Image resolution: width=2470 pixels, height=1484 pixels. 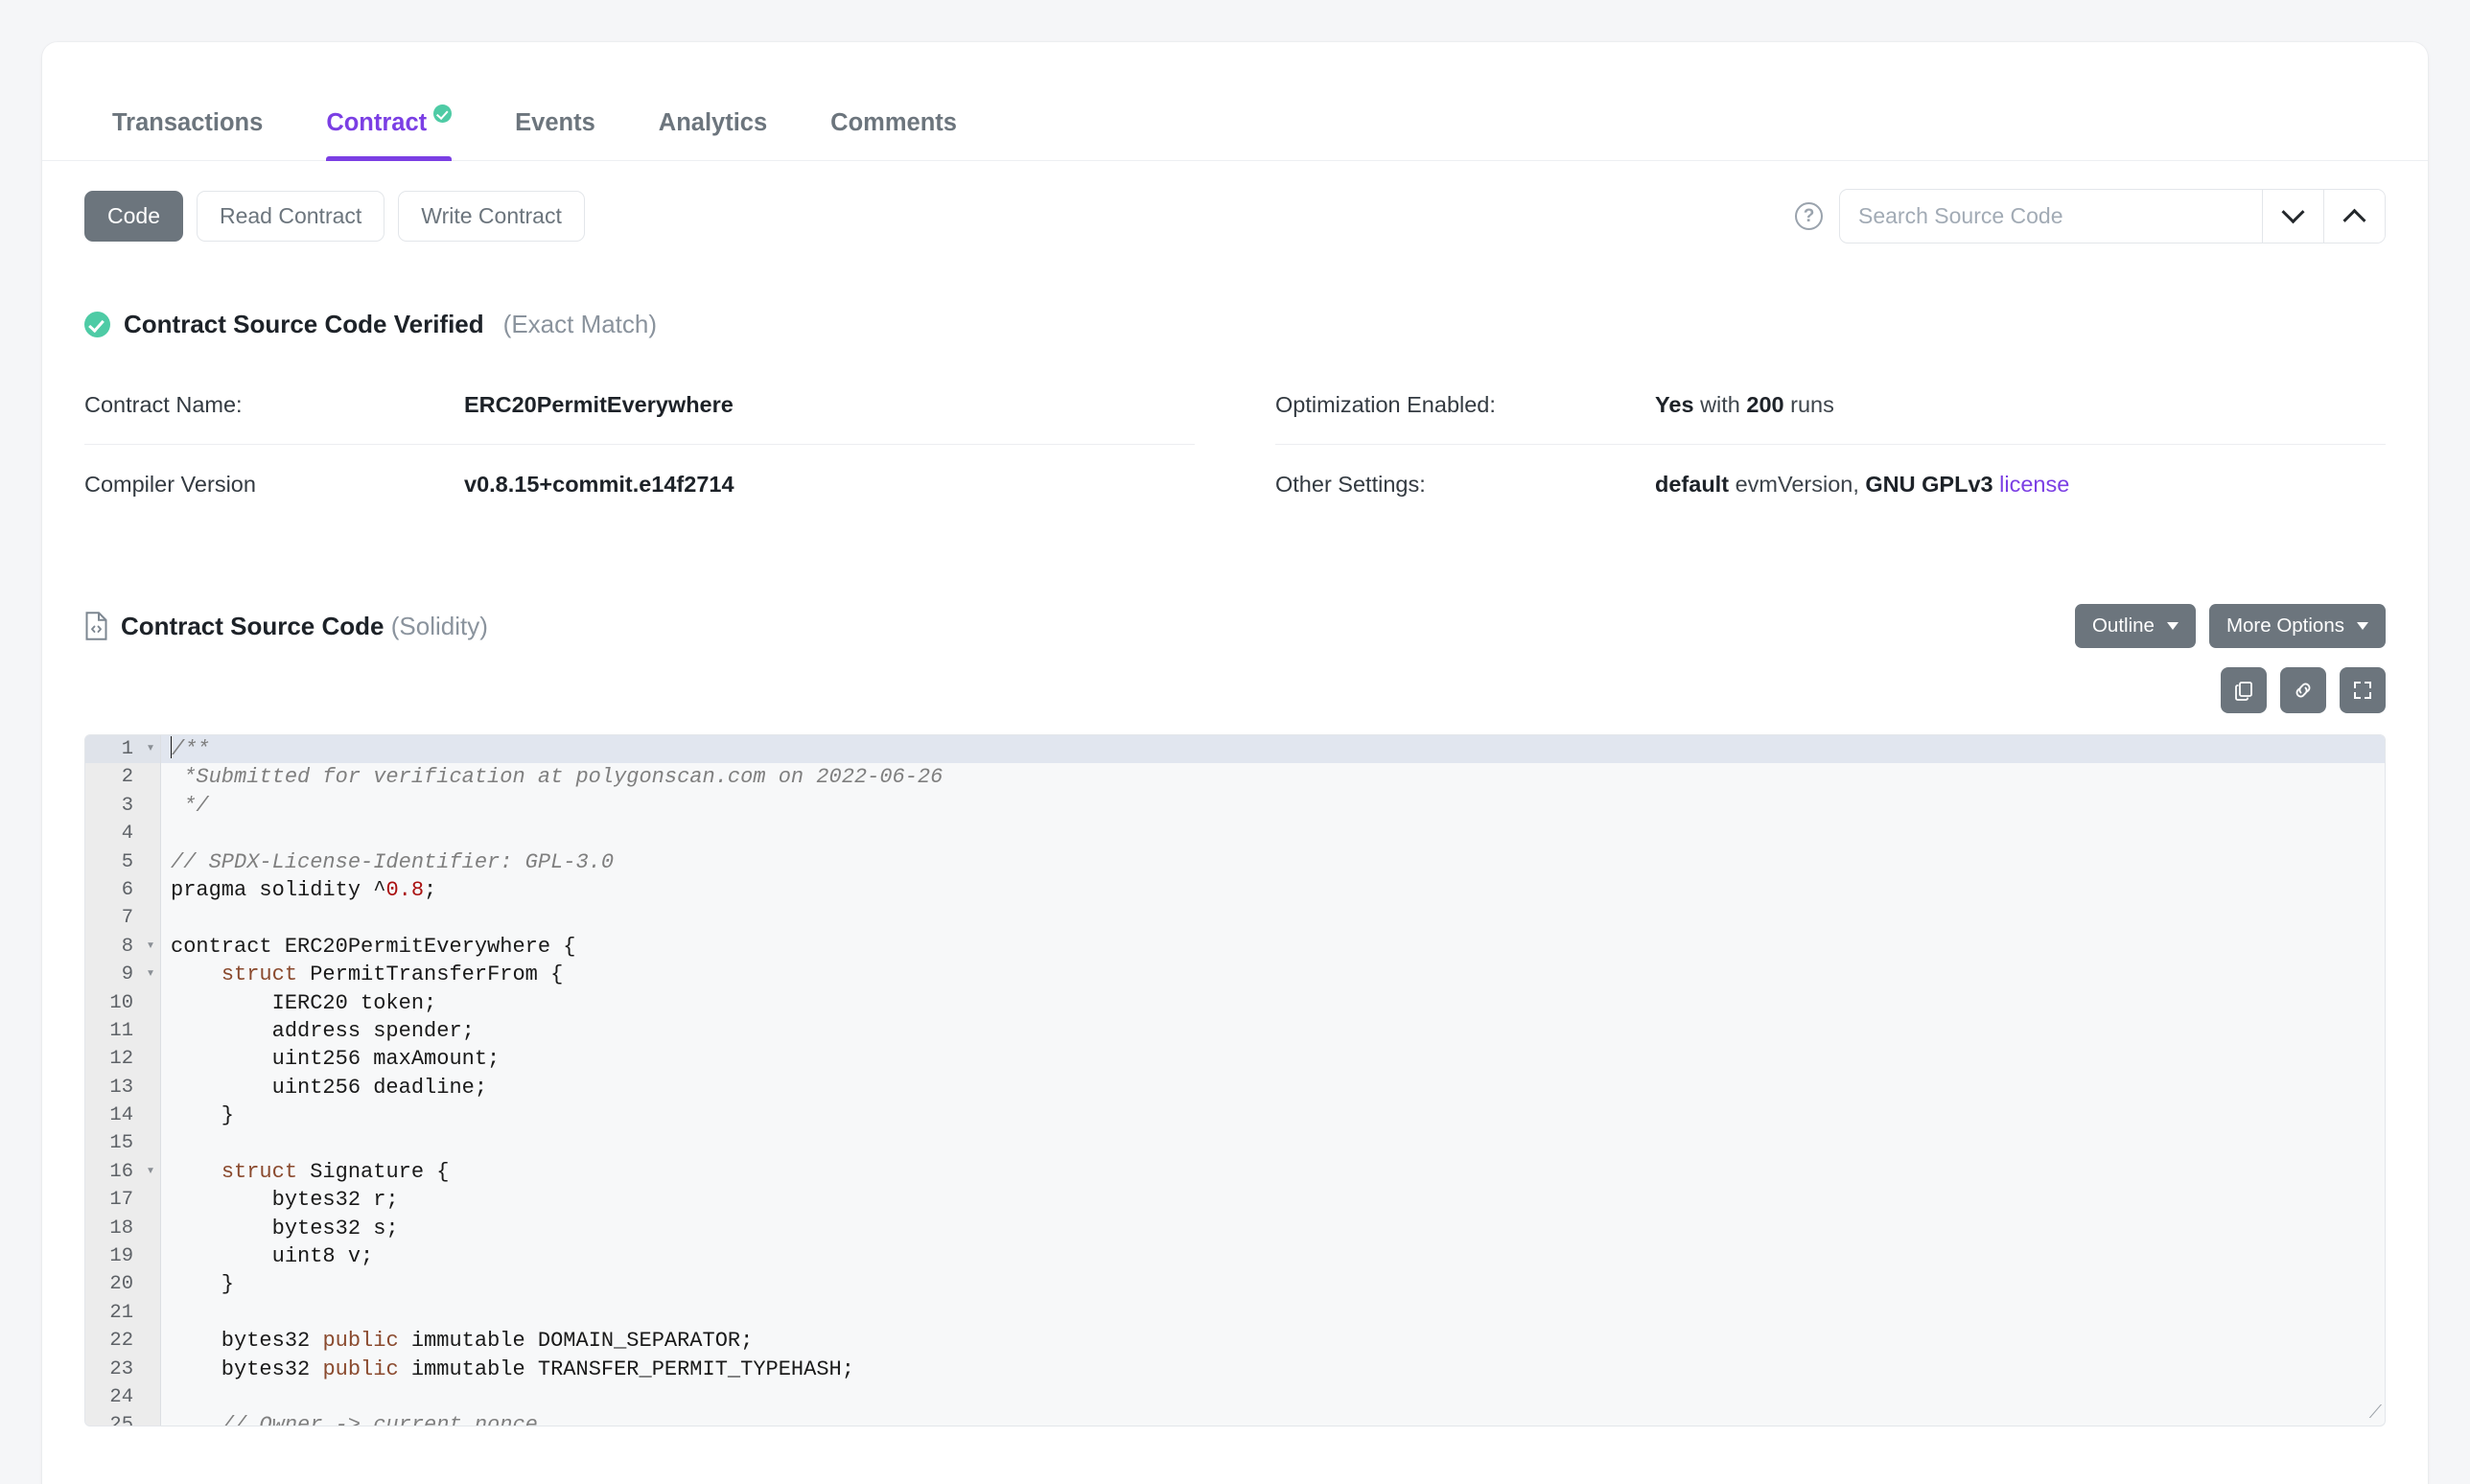 I want to click on code-line: 25 // Owner -> current nonce., so click(x=1235, y=1418).